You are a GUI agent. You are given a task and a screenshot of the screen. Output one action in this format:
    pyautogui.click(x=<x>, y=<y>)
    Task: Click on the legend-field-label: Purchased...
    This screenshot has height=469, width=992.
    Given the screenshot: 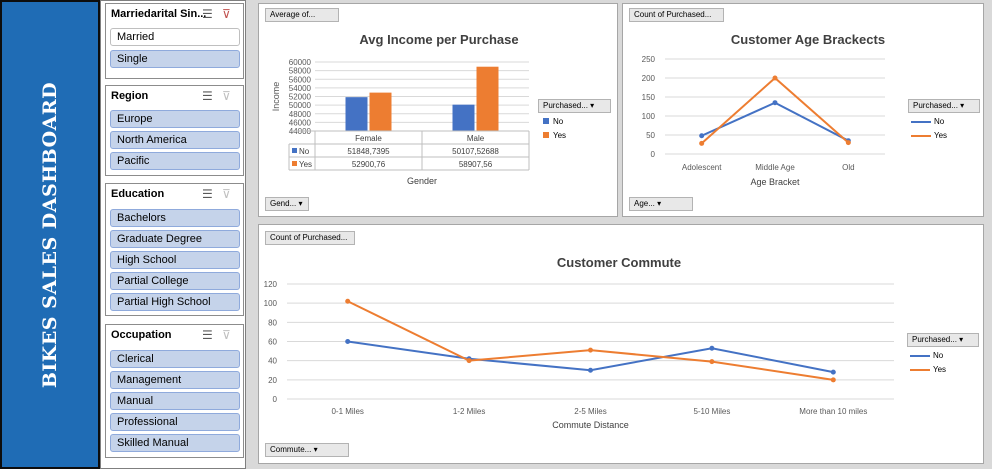 What is the action you would take?
    pyautogui.click(x=934, y=339)
    